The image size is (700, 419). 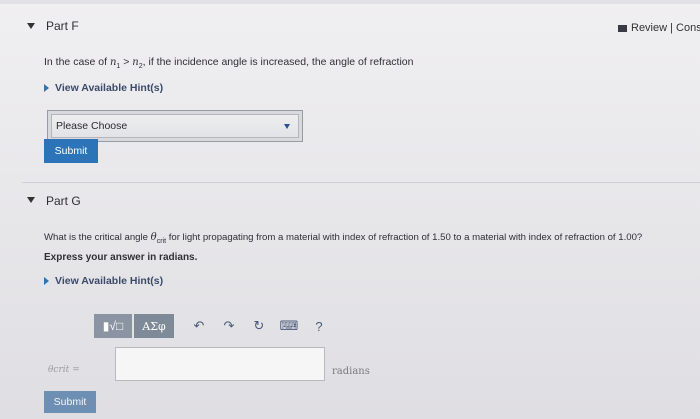 I want to click on operator: >, so click(x=126, y=62).